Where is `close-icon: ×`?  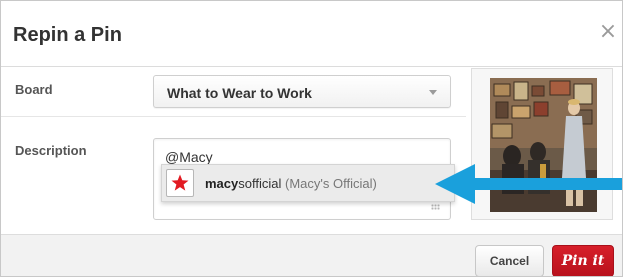 close-icon: × is located at coordinates (608, 32).